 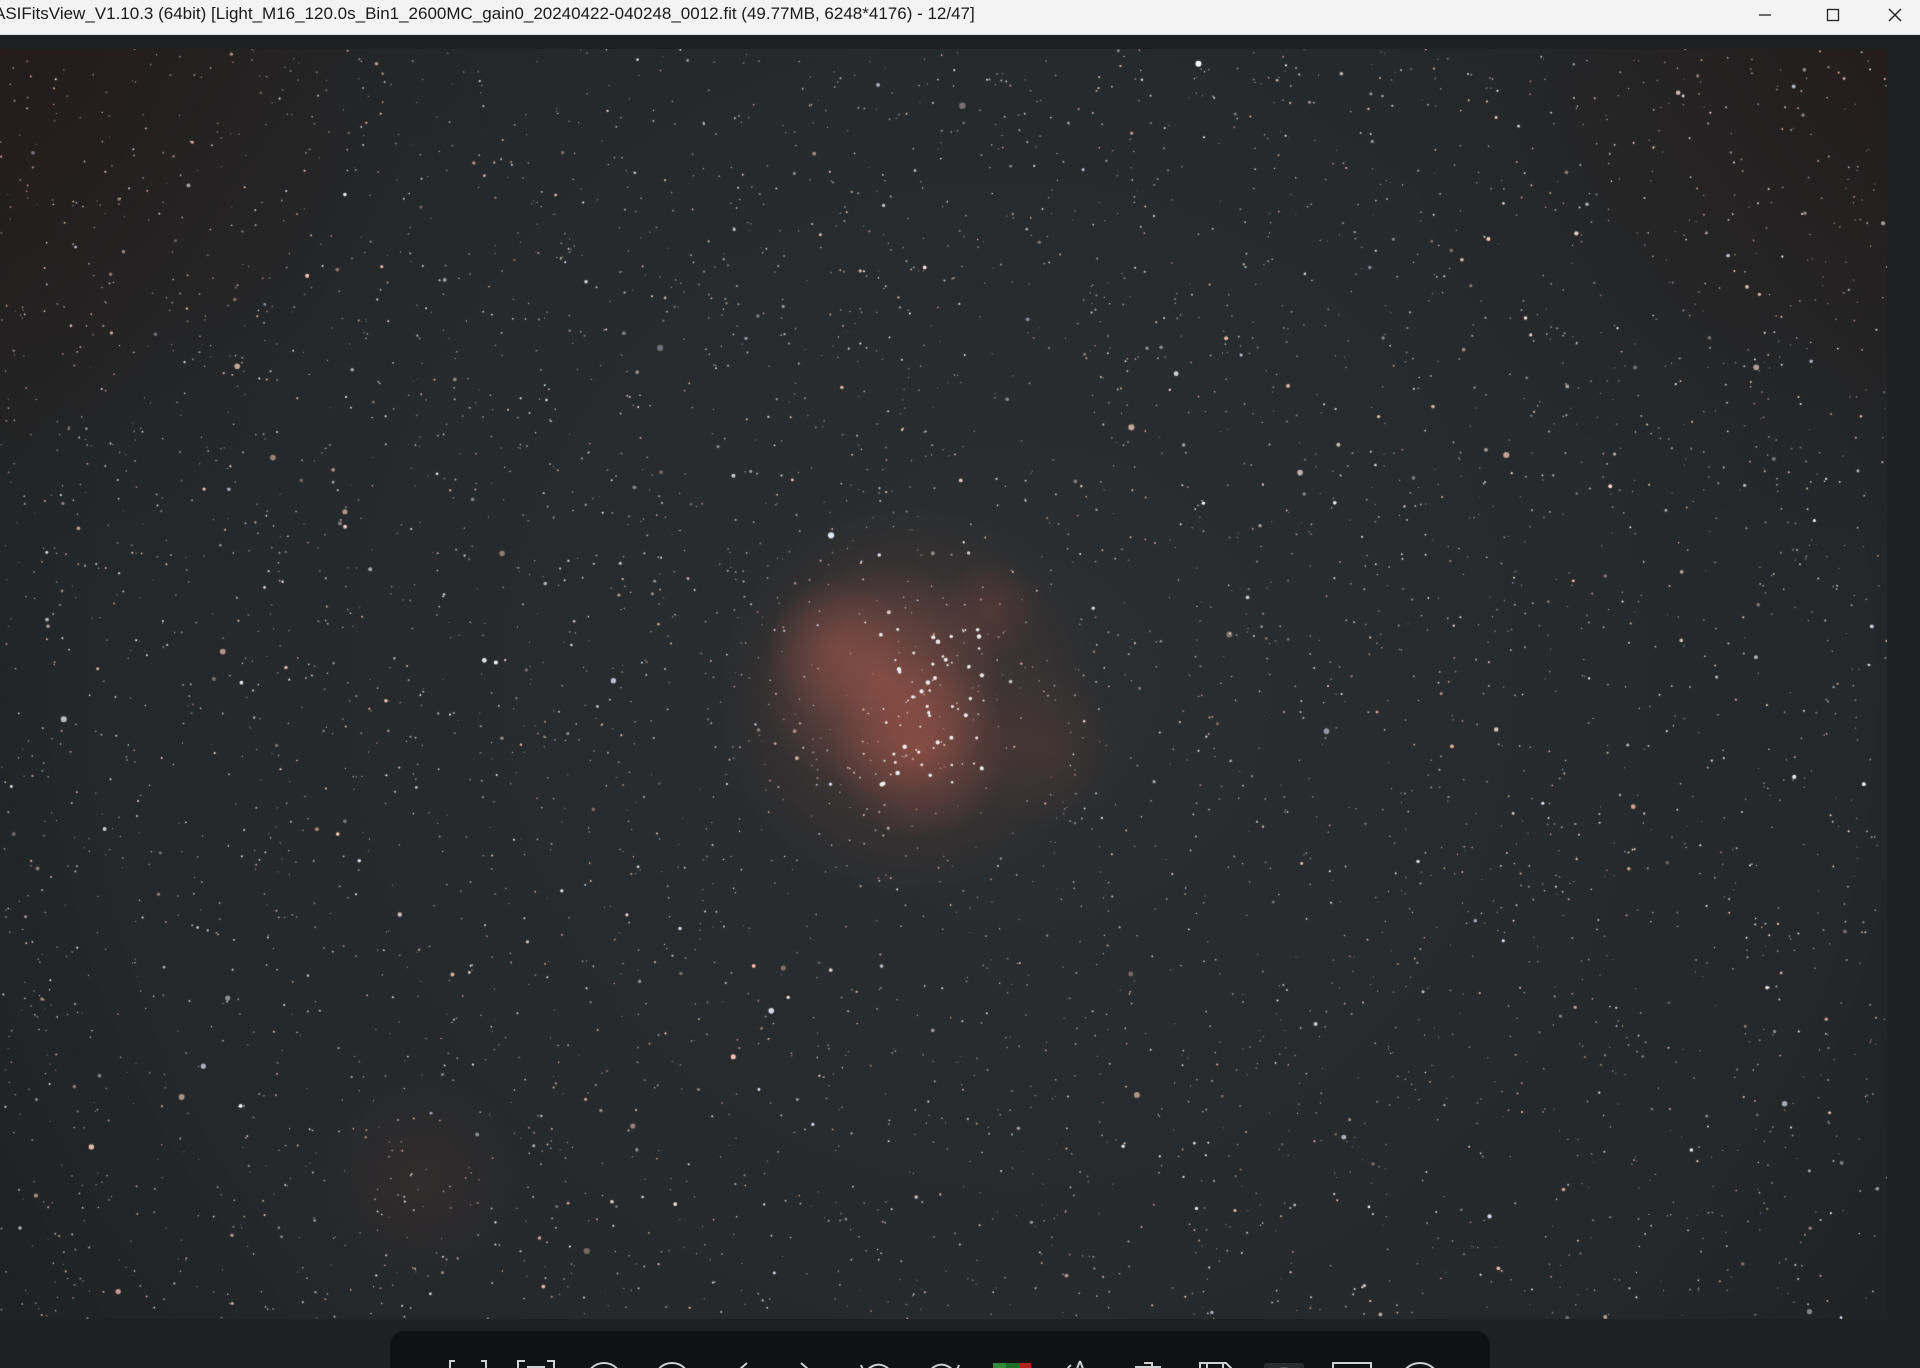 What do you see at coordinates (1148, 1365) in the screenshot?
I see `trash-icon` at bounding box center [1148, 1365].